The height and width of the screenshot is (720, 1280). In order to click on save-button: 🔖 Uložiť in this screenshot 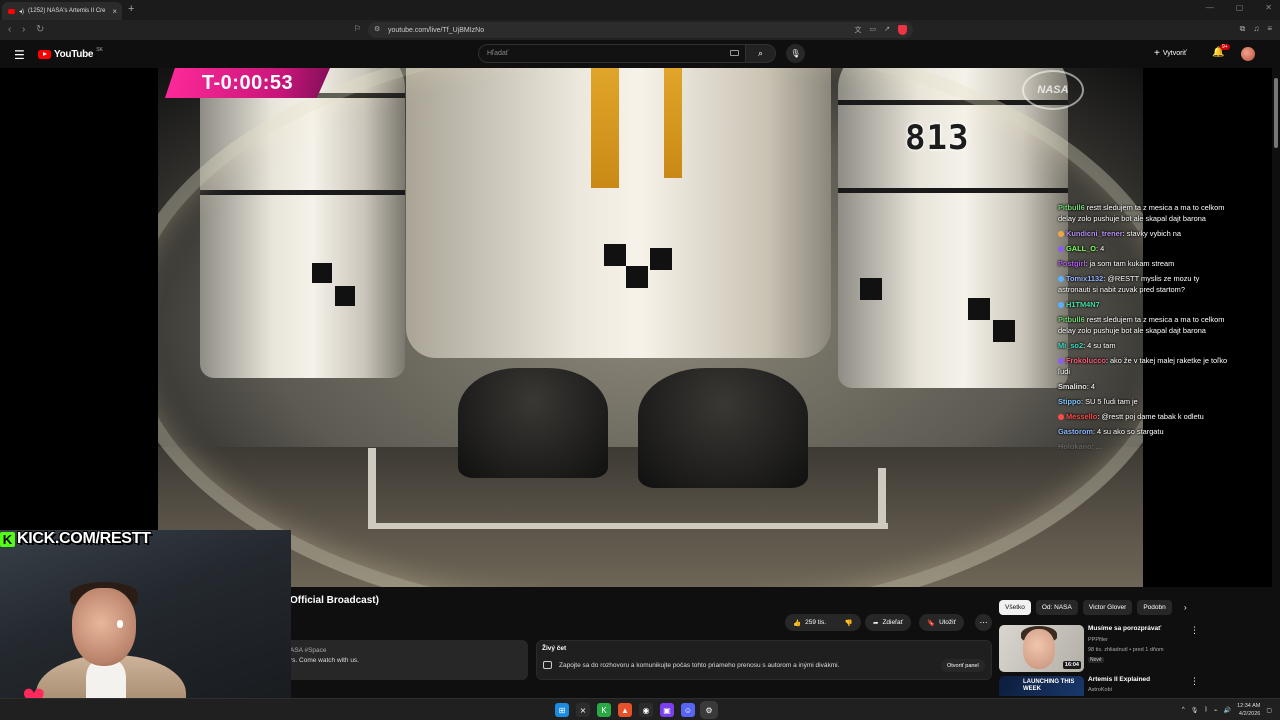, I will do `click(941, 622)`.